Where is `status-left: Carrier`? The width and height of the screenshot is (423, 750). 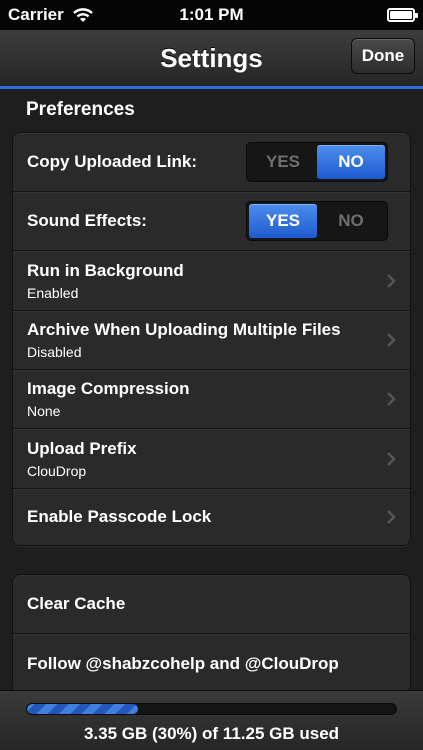
status-left: Carrier is located at coordinates (51, 15).